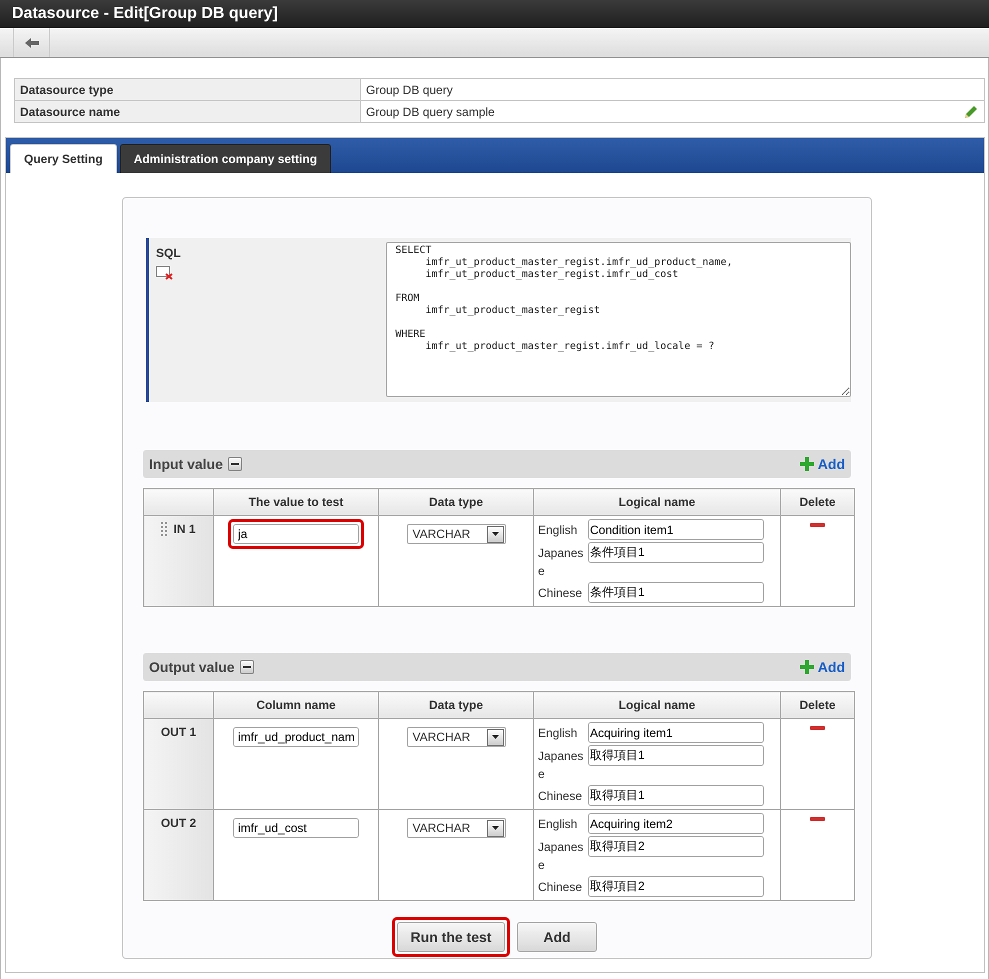 This screenshot has width=989, height=979. What do you see at coordinates (296, 828) in the screenshot?
I see `text-field: imfr_ud_cost` at bounding box center [296, 828].